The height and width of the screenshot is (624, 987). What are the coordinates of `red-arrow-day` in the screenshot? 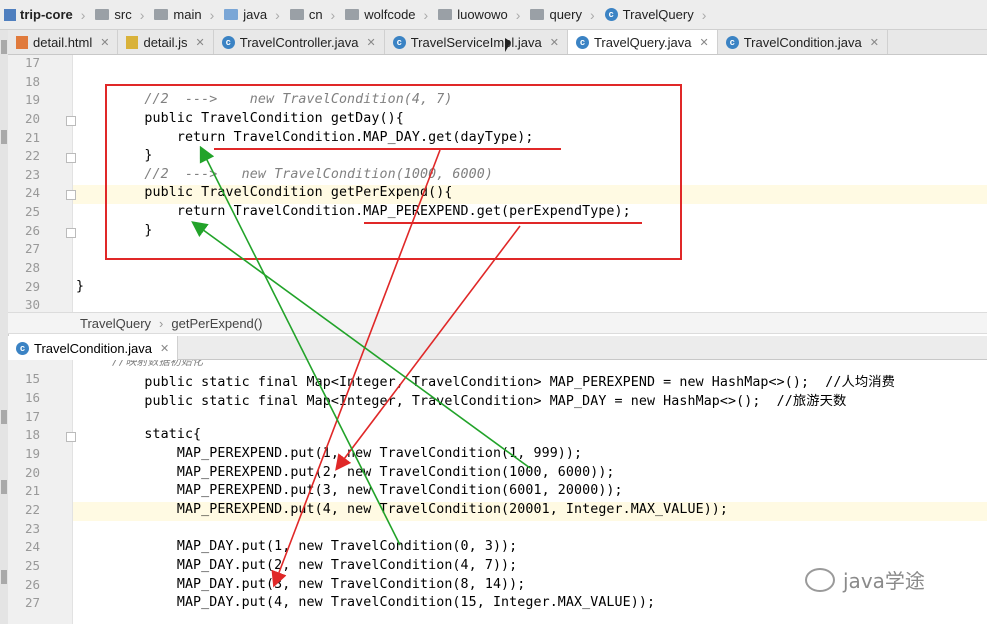 It's located at (356, 368).